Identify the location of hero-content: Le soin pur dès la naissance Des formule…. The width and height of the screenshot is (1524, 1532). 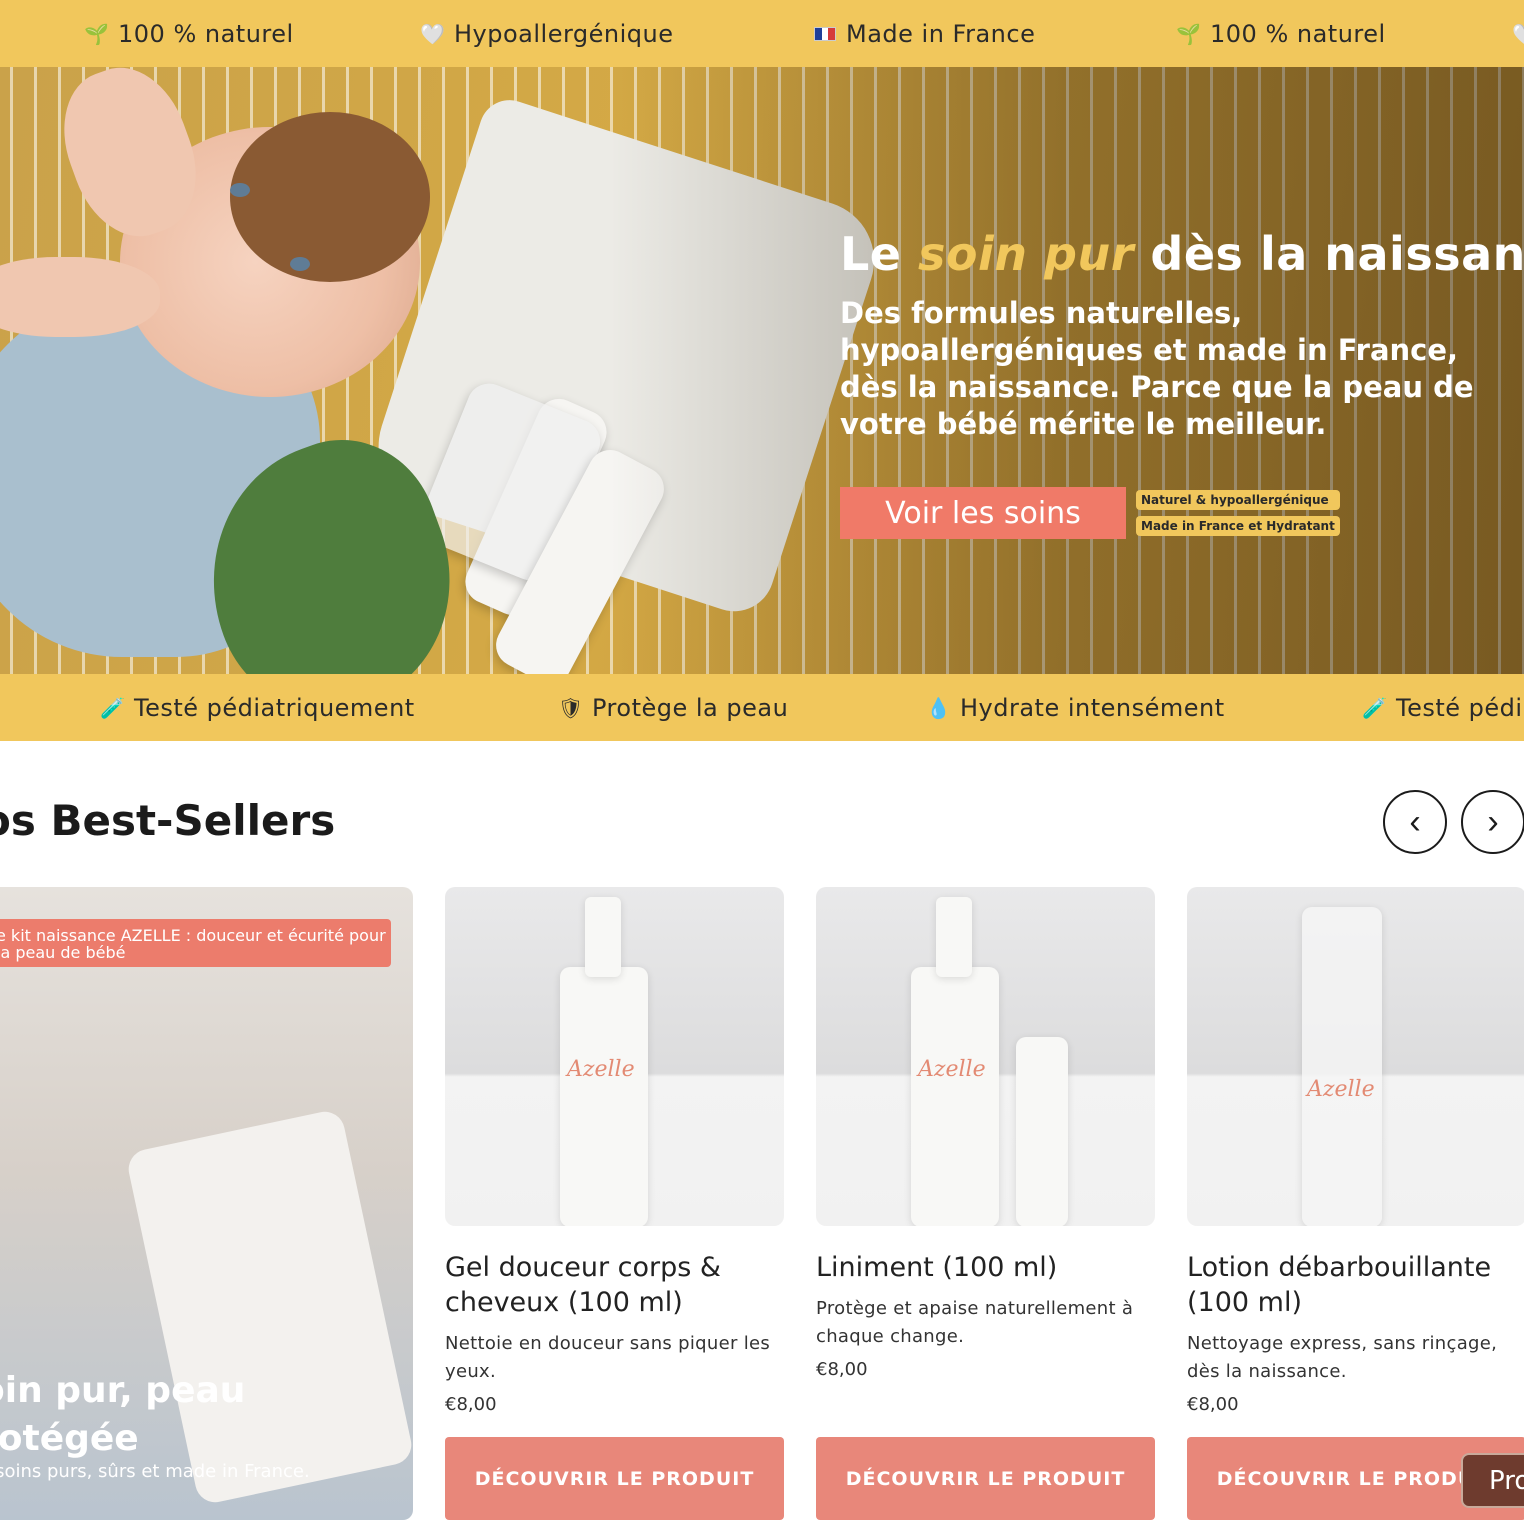
(1182, 383).